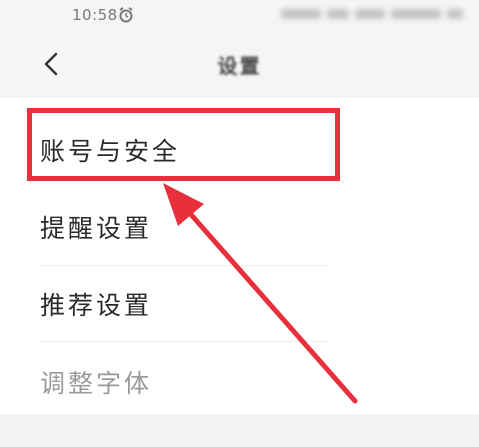 This screenshot has width=479, height=447. I want to click on highlight-box, so click(183, 144).